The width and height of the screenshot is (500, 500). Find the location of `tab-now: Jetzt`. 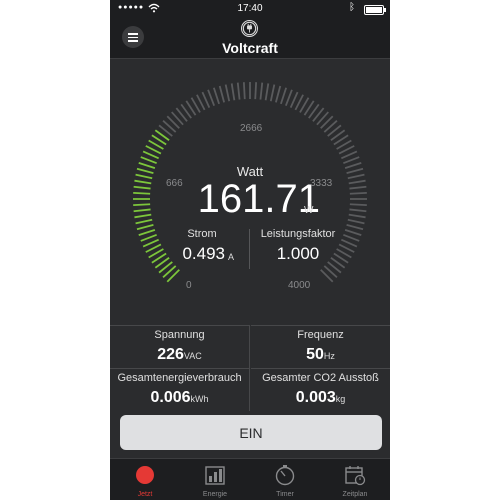

tab-now: Jetzt is located at coordinates (145, 479).